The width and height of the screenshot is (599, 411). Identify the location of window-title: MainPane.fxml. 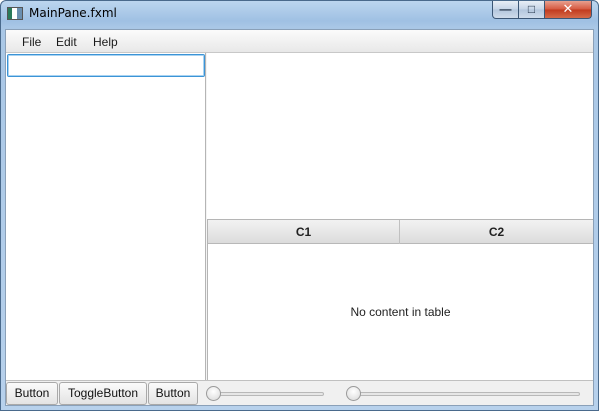
(73, 13).